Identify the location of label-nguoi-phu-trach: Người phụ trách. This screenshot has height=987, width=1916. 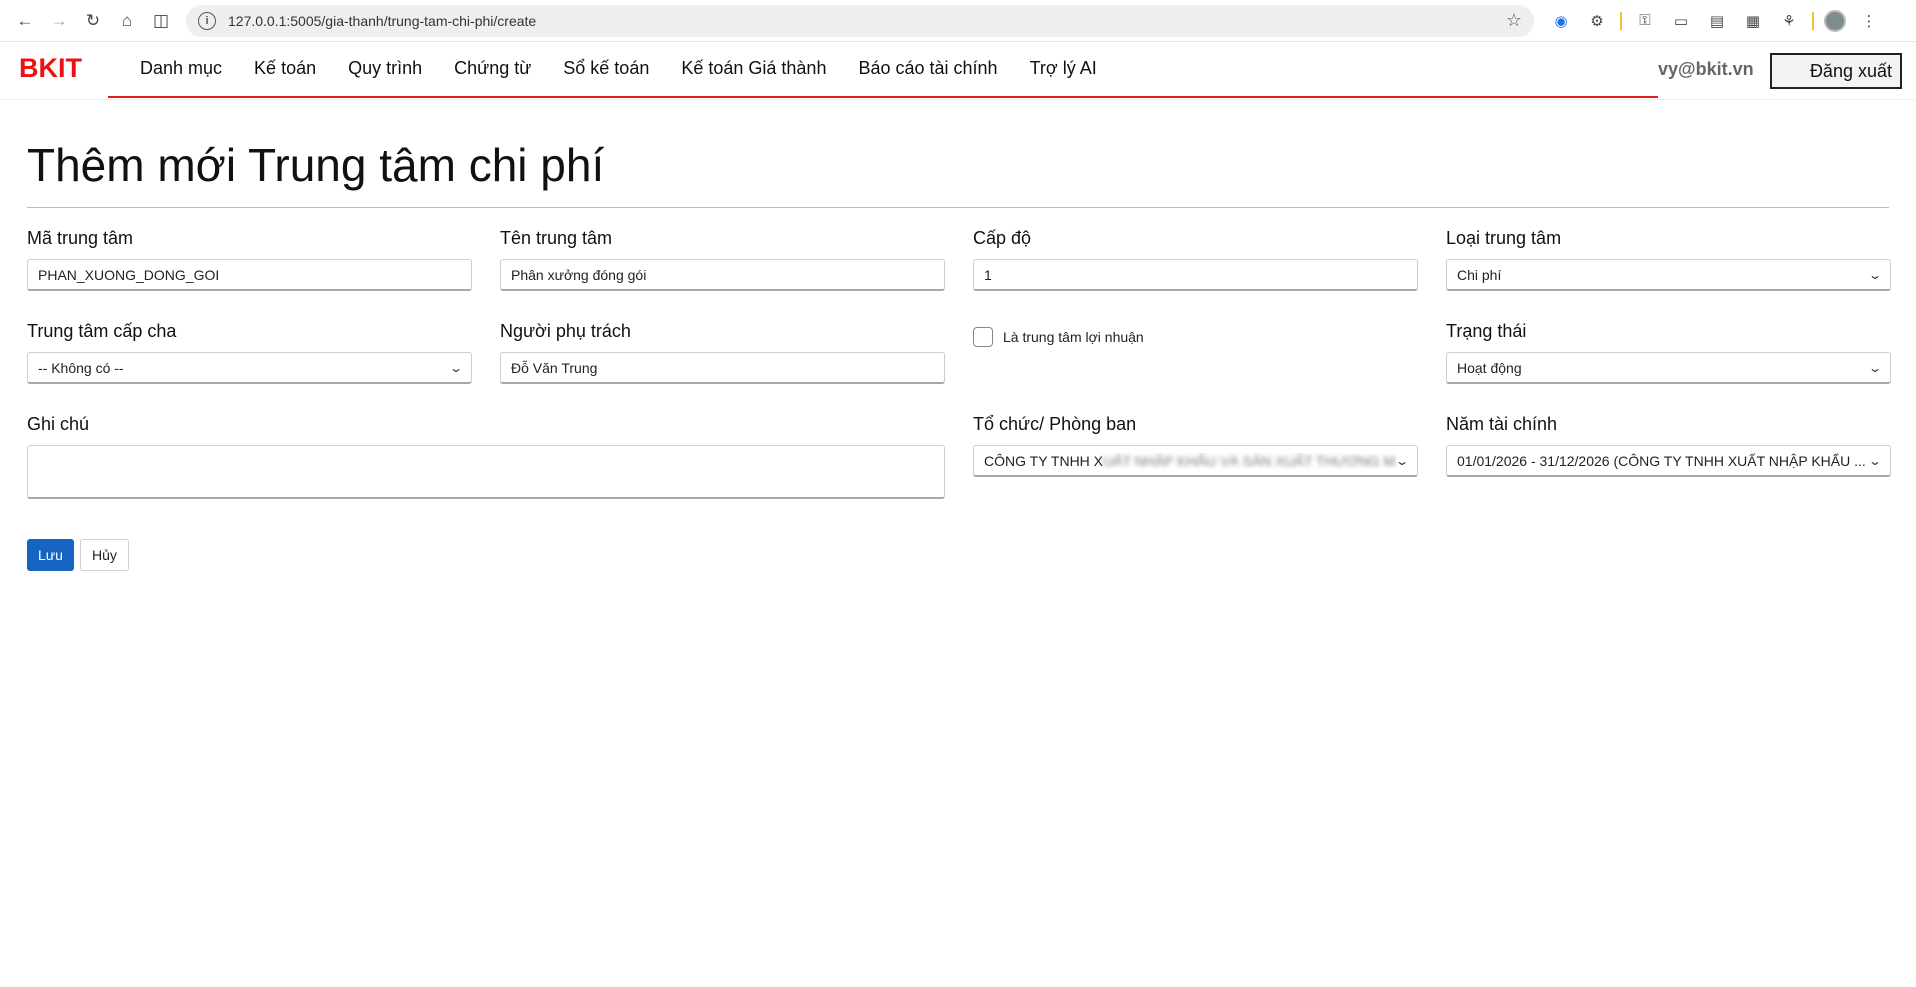
(565, 331).